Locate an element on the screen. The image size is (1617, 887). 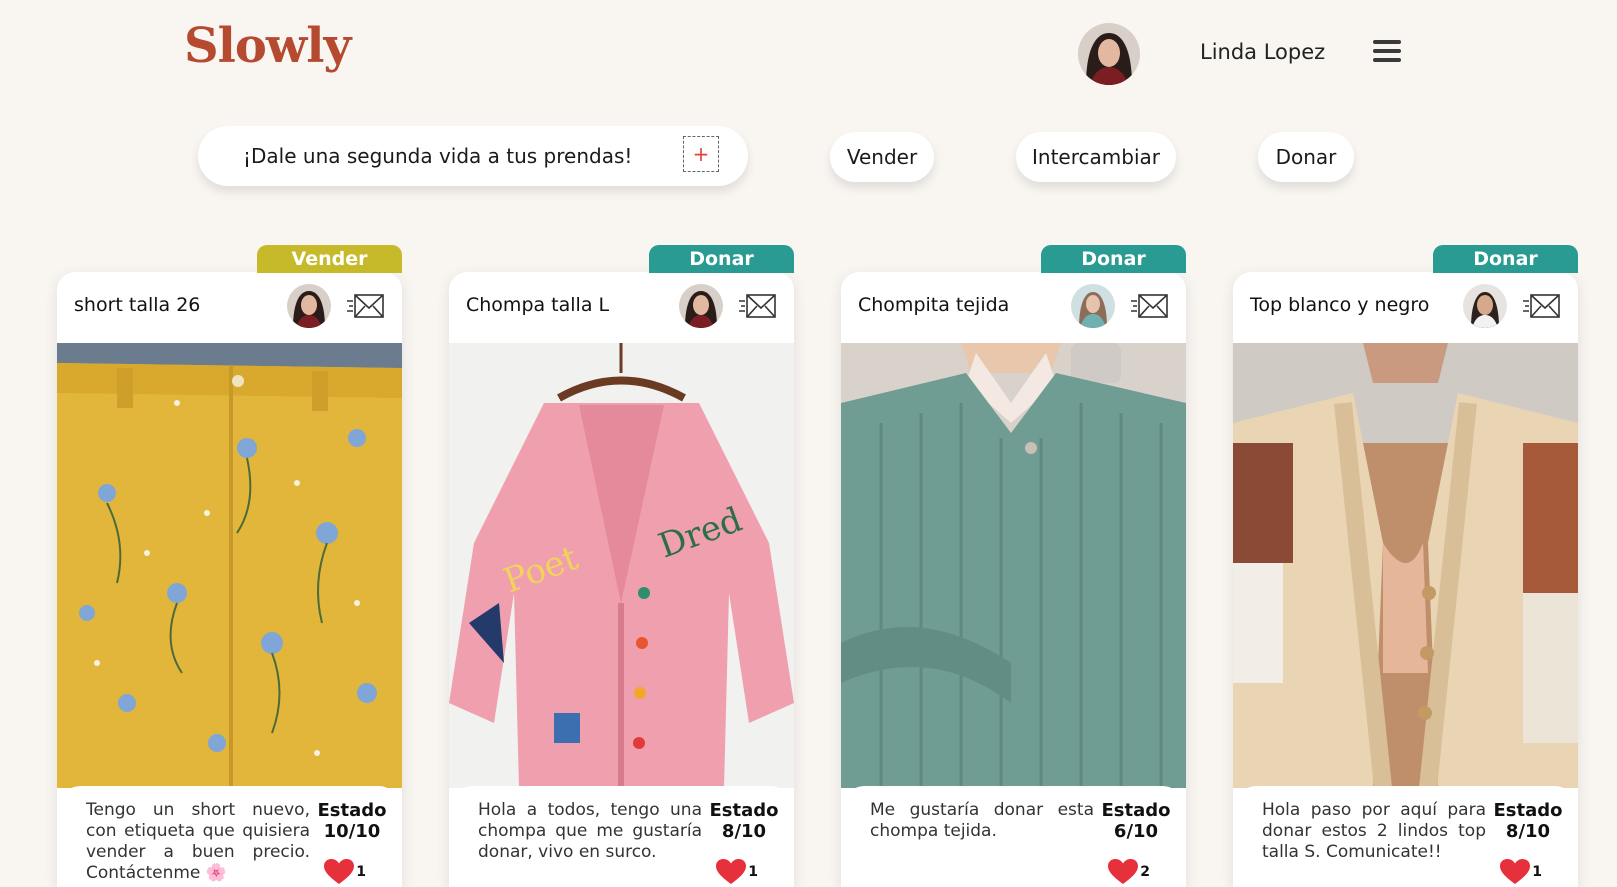
filter-exchange-button: Intercambiar is located at coordinates (1096, 157).